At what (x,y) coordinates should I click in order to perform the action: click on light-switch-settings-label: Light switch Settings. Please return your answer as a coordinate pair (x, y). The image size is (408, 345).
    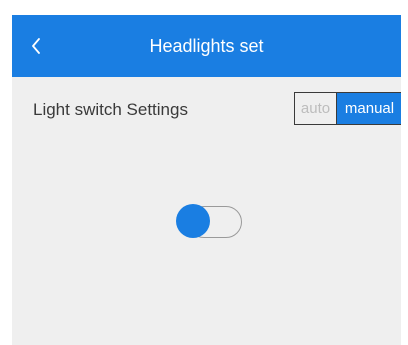
    Looking at the image, I should click on (110, 109).